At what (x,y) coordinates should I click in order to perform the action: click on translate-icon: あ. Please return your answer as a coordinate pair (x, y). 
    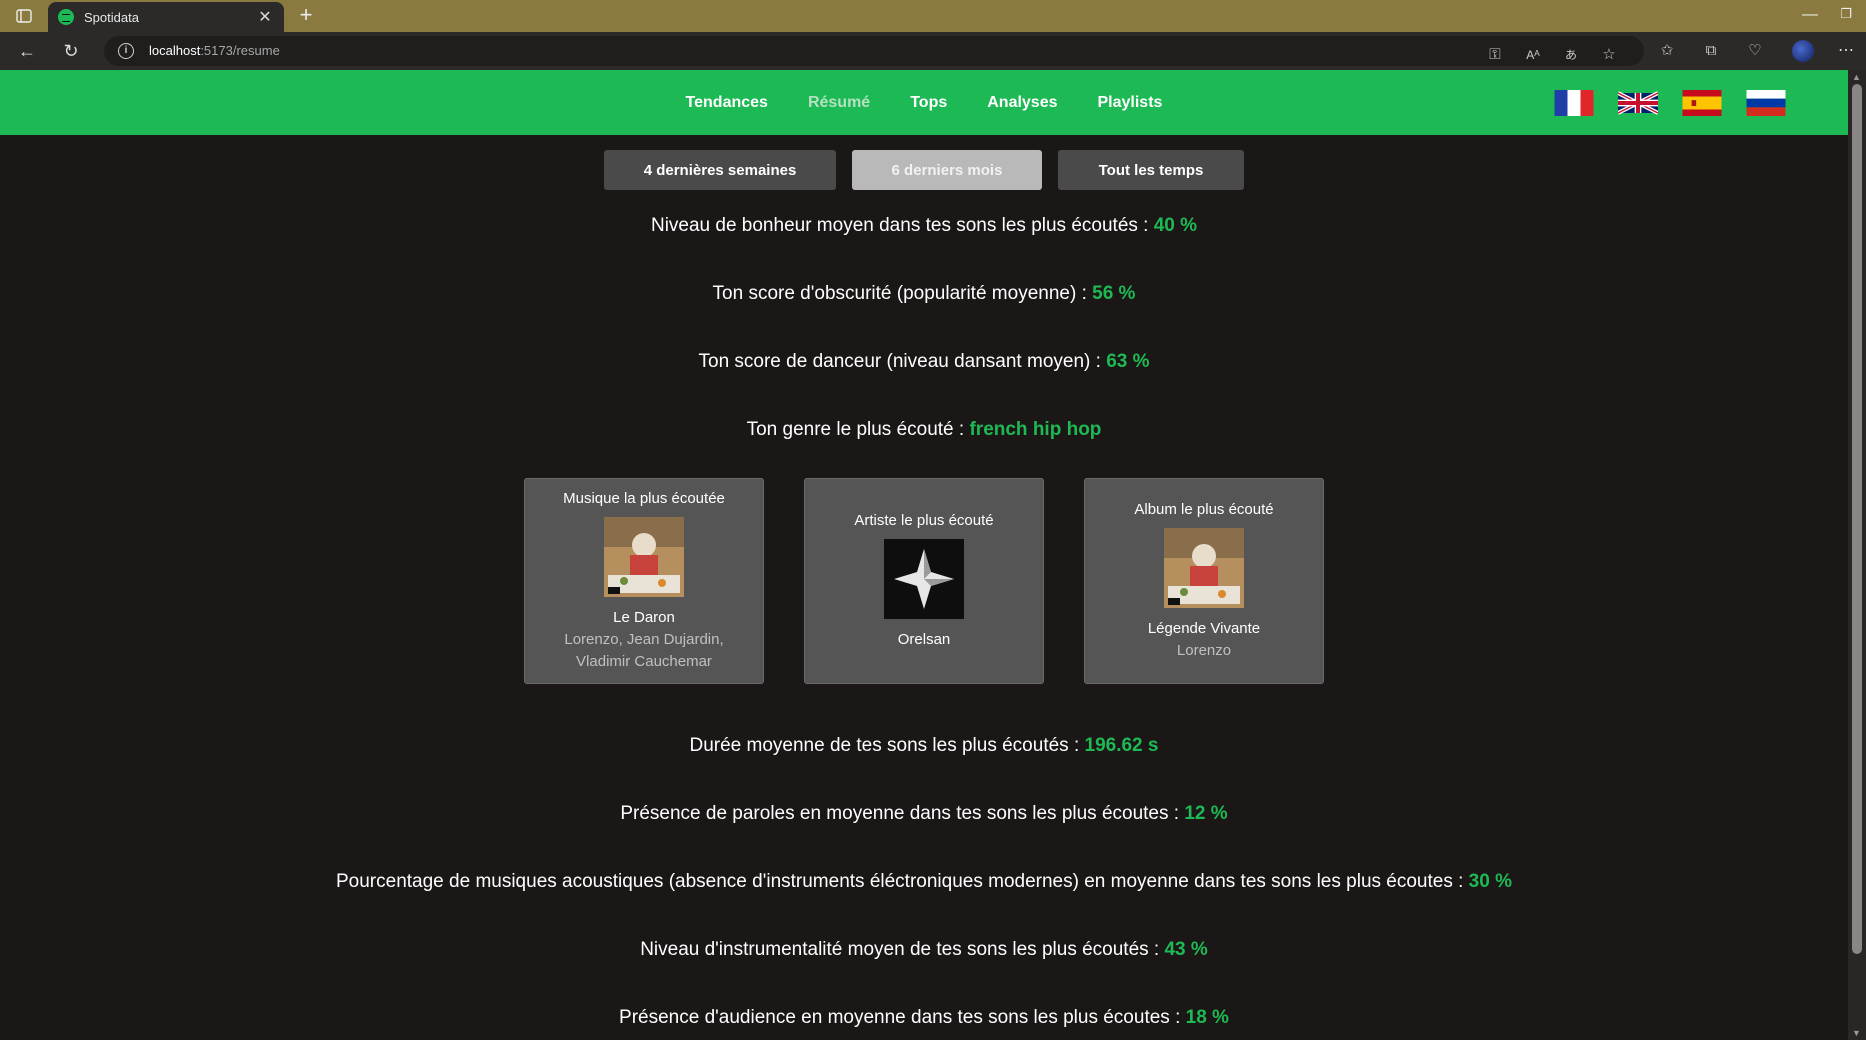
    Looking at the image, I should click on (1571, 55).